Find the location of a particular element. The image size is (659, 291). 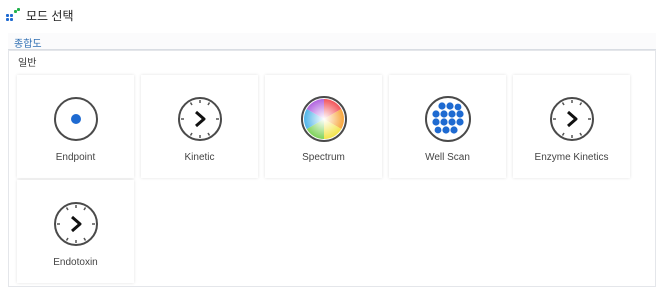

mode-label: Endotoxin is located at coordinates (75, 262).